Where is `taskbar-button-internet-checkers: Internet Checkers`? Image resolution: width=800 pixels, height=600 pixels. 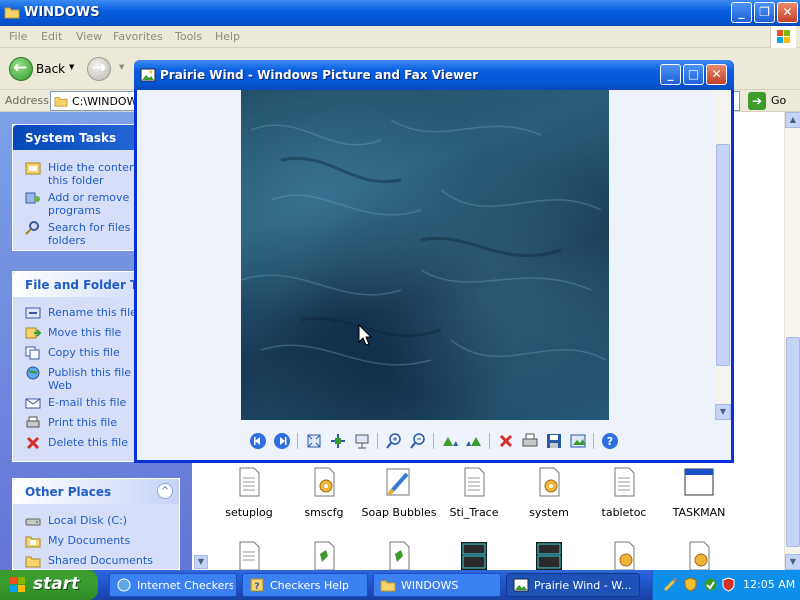 taskbar-button-internet-checkers: Internet Checkers is located at coordinates (173, 585).